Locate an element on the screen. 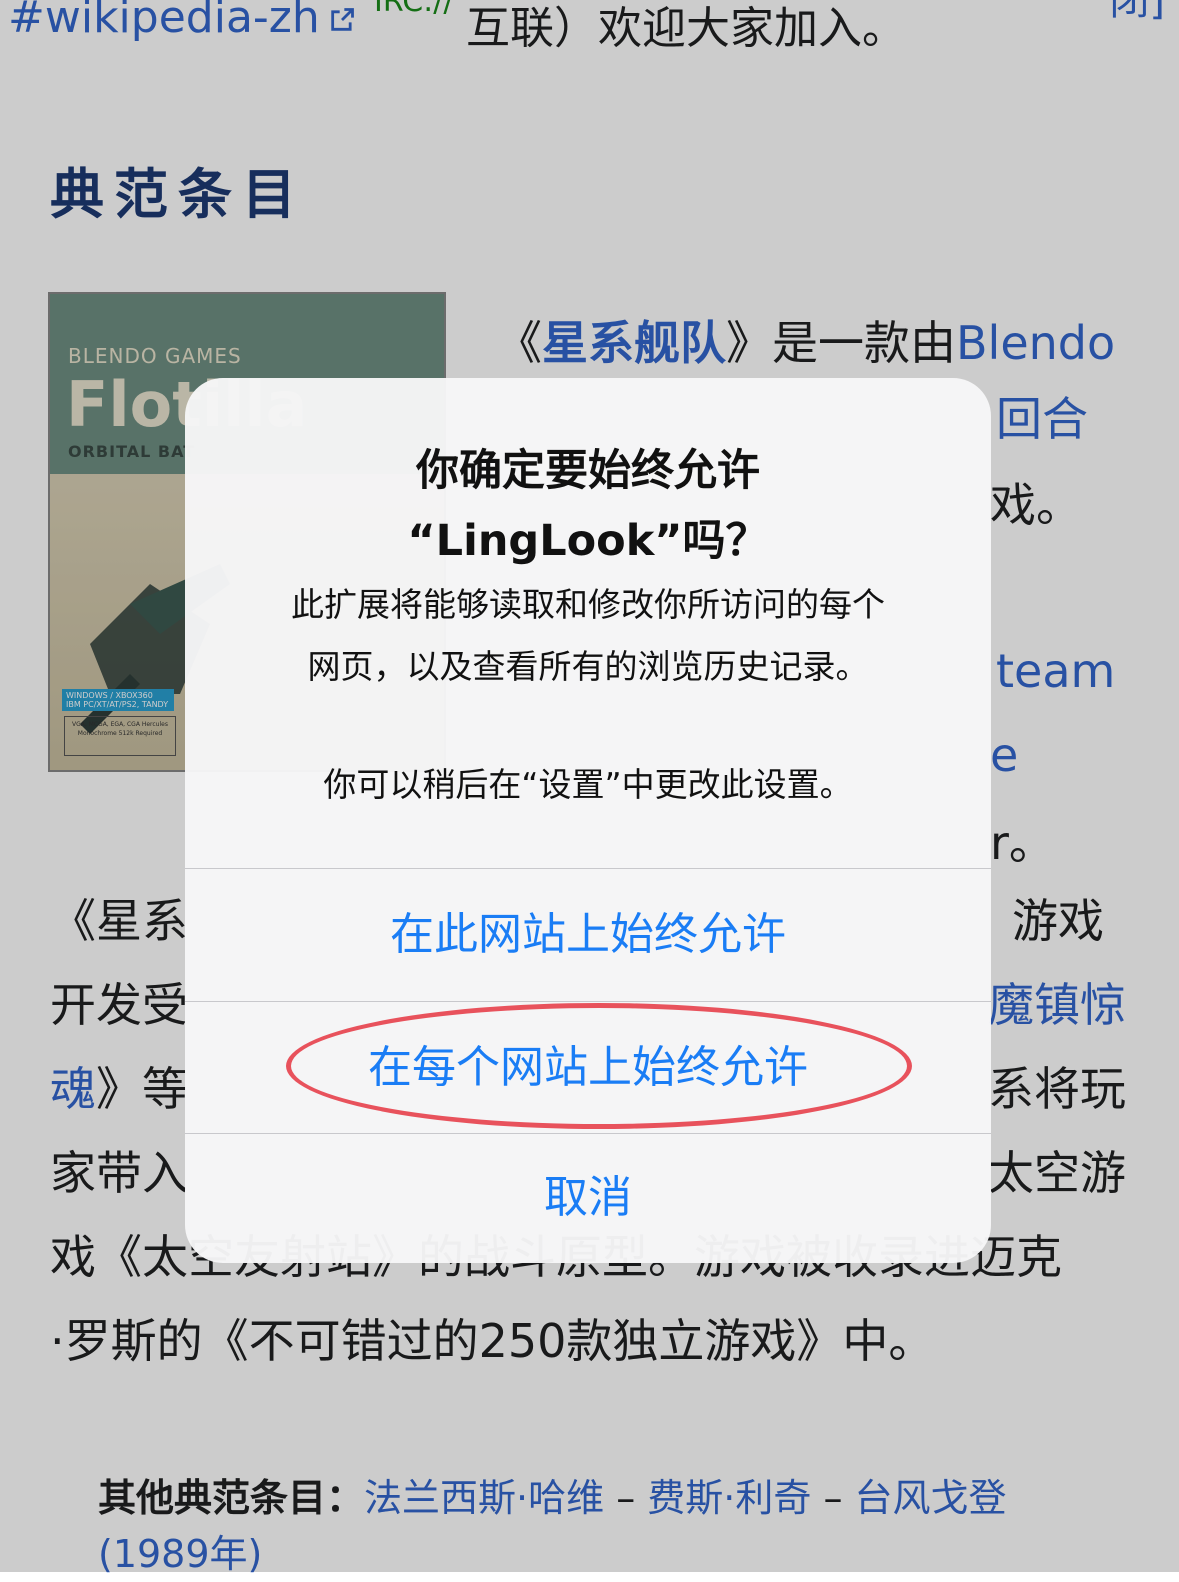  alert-settings-note: 你可以稍后在“设置”中更改此设置。 is located at coordinates (588, 784).